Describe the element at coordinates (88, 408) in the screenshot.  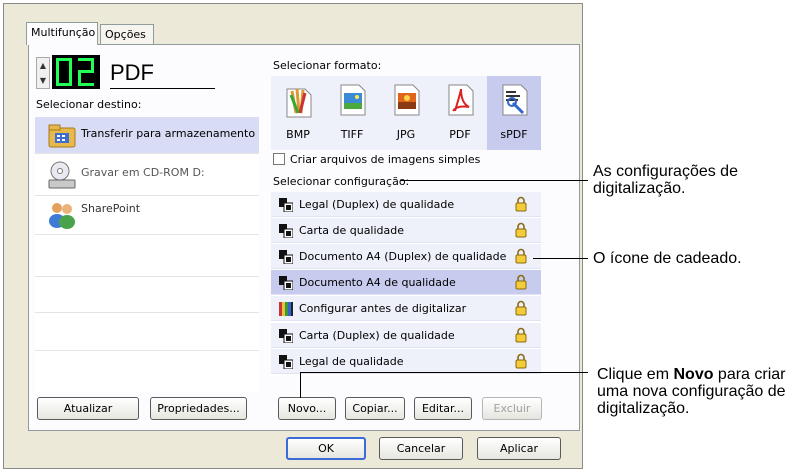
I see `update-button: Atualizar` at that location.